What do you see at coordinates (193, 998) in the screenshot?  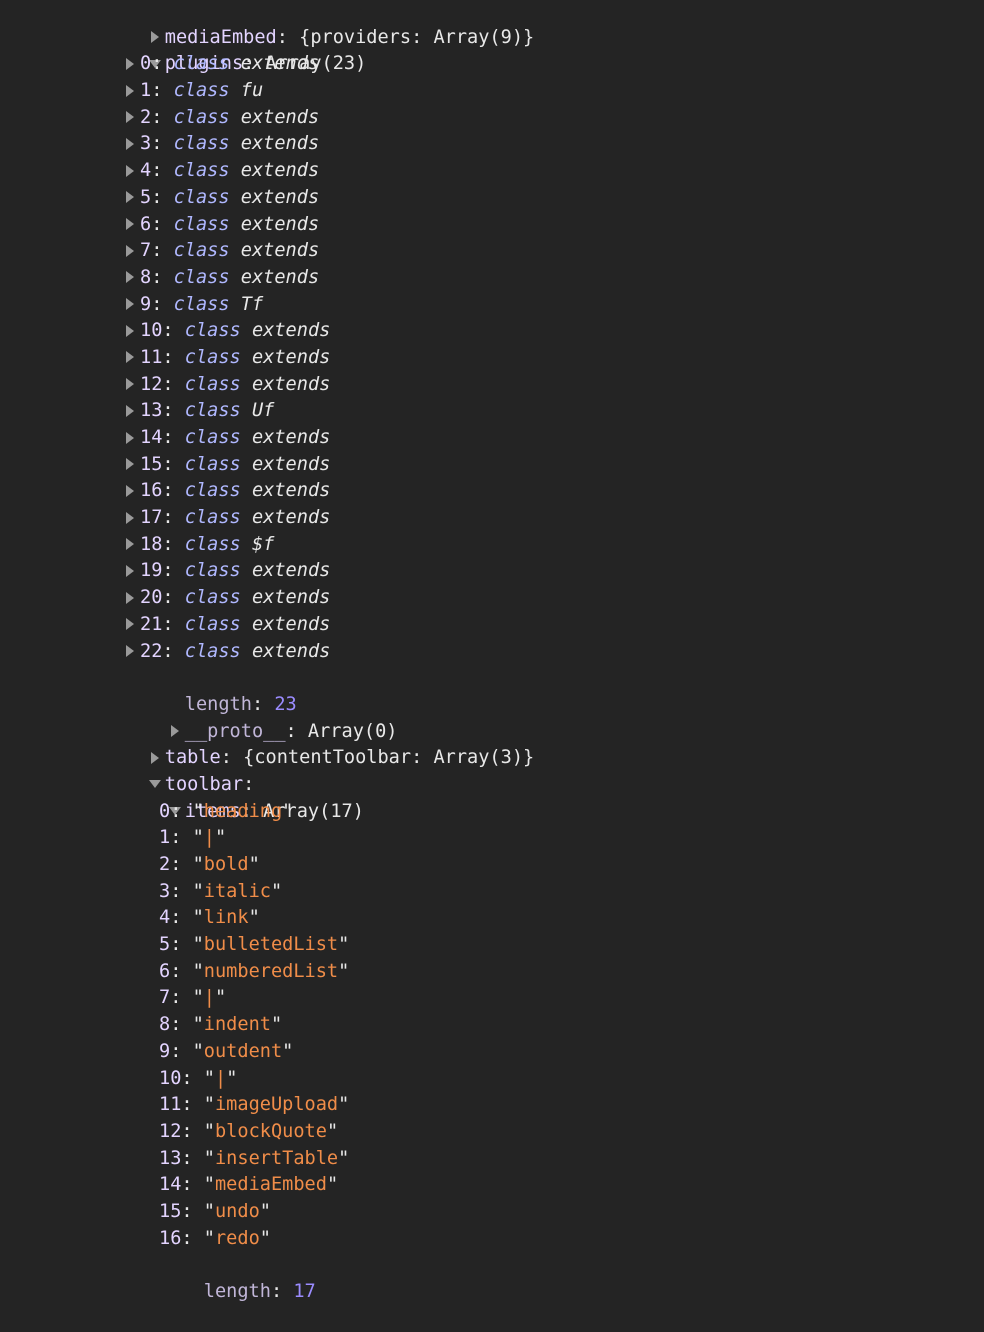 I see `toolbar-item-row: 7: "|"` at bounding box center [193, 998].